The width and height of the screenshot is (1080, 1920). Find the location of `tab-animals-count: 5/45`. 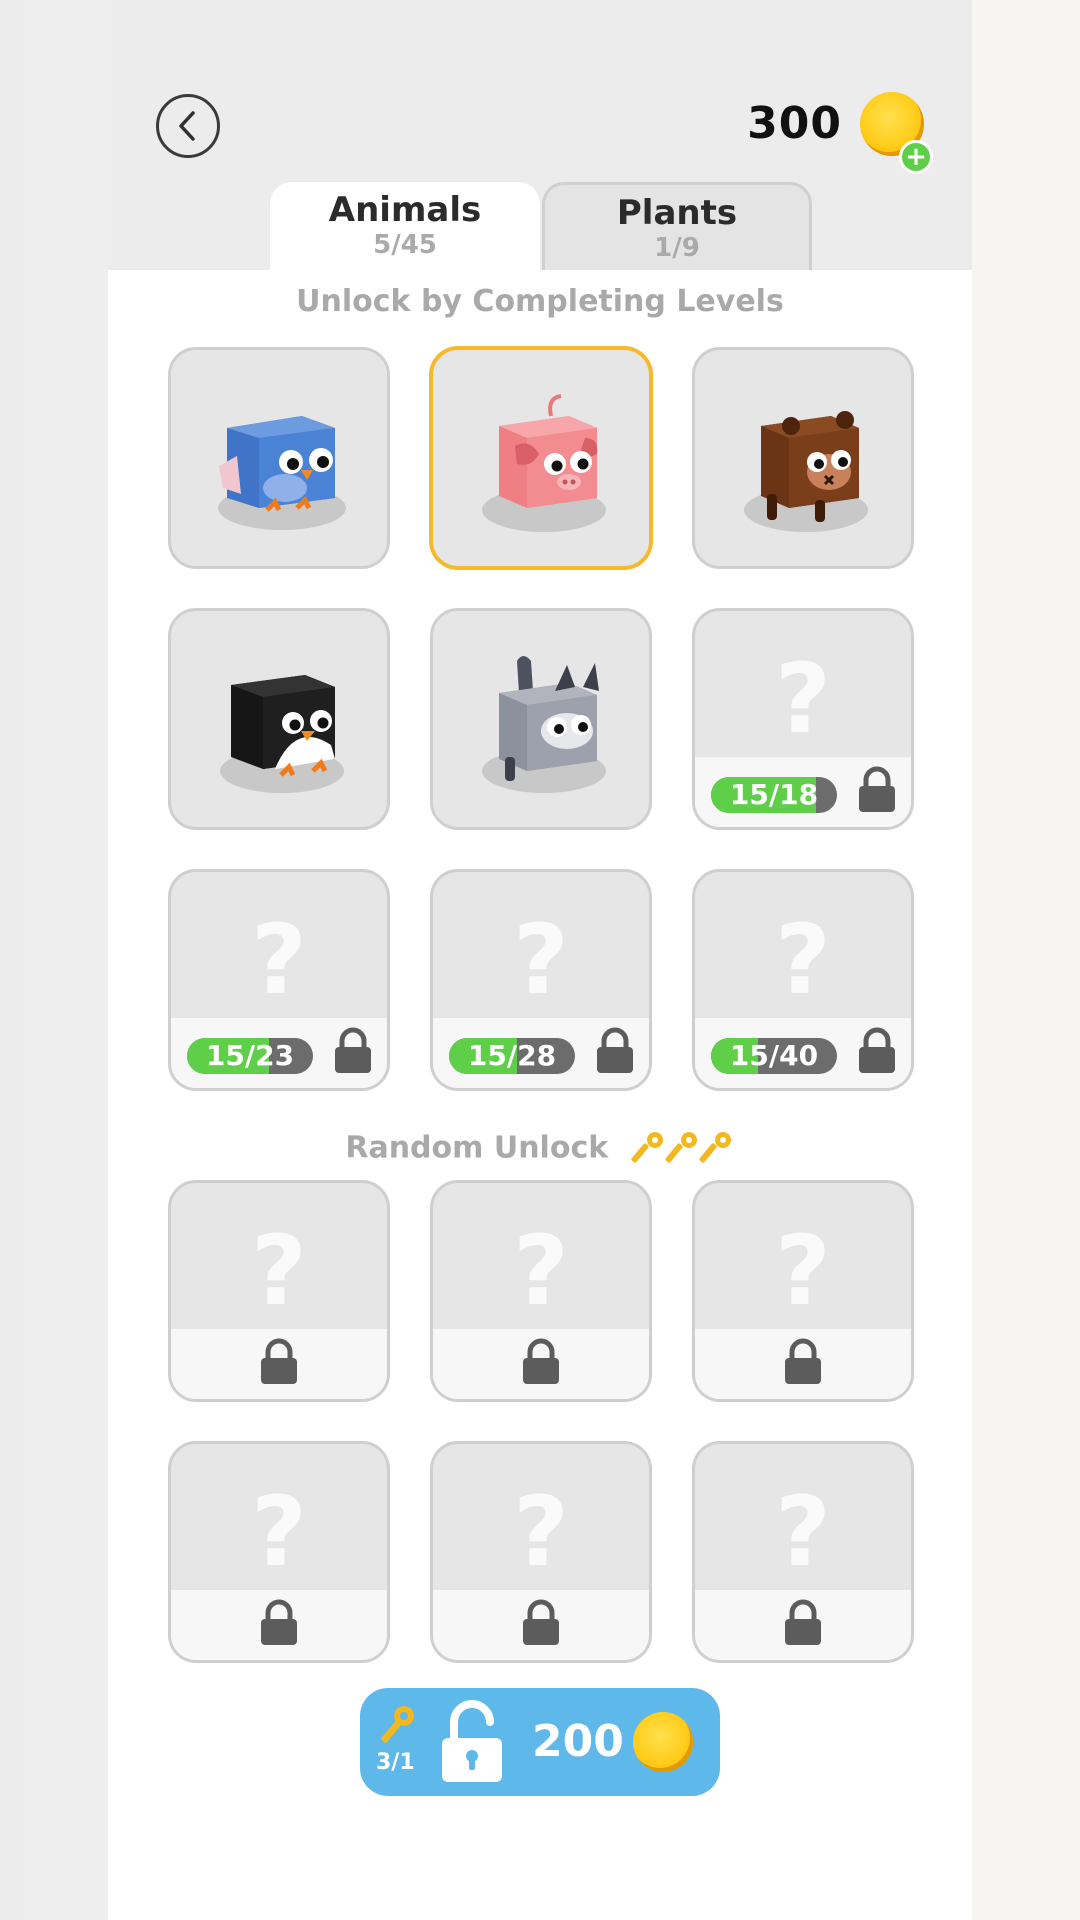

tab-animals-count: 5/45 is located at coordinates (405, 245).